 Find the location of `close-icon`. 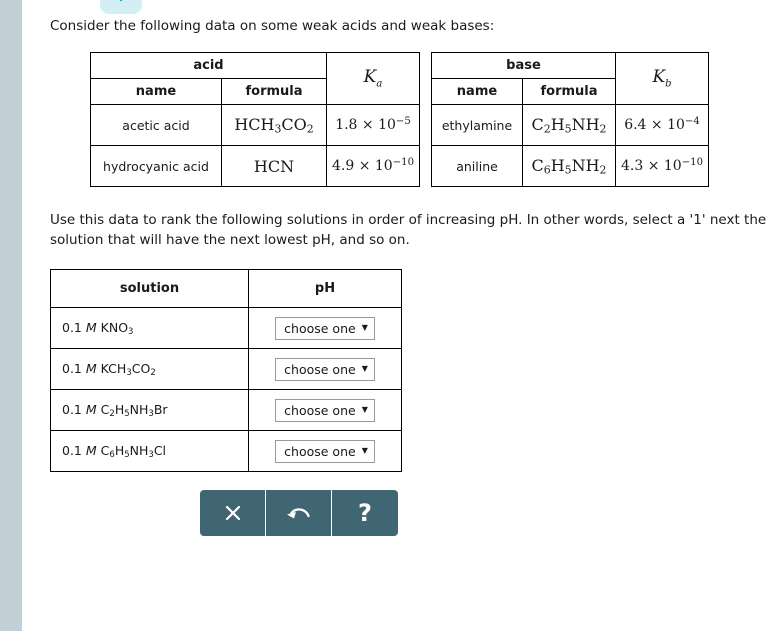

close-icon is located at coordinates (233, 513).